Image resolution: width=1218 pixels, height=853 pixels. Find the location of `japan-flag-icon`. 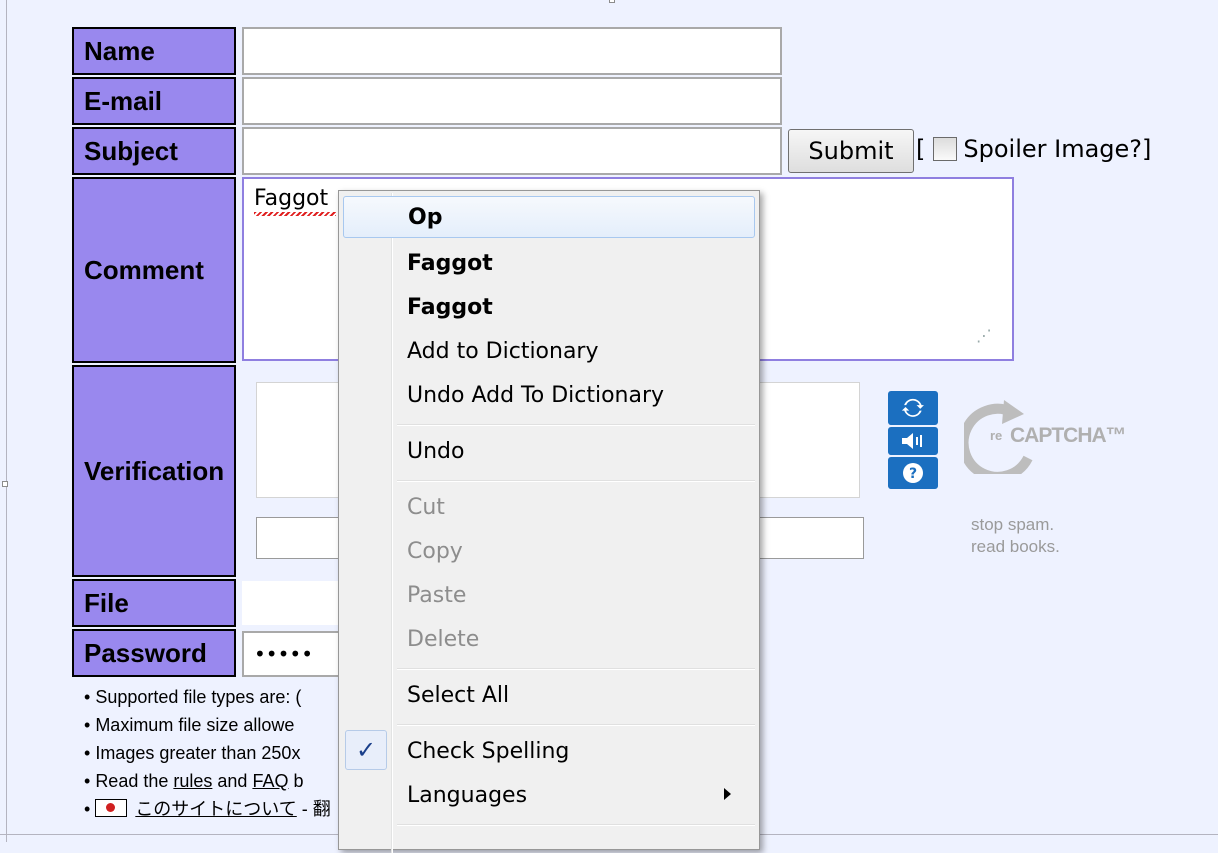

japan-flag-icon is located at coordinates (111, 808).